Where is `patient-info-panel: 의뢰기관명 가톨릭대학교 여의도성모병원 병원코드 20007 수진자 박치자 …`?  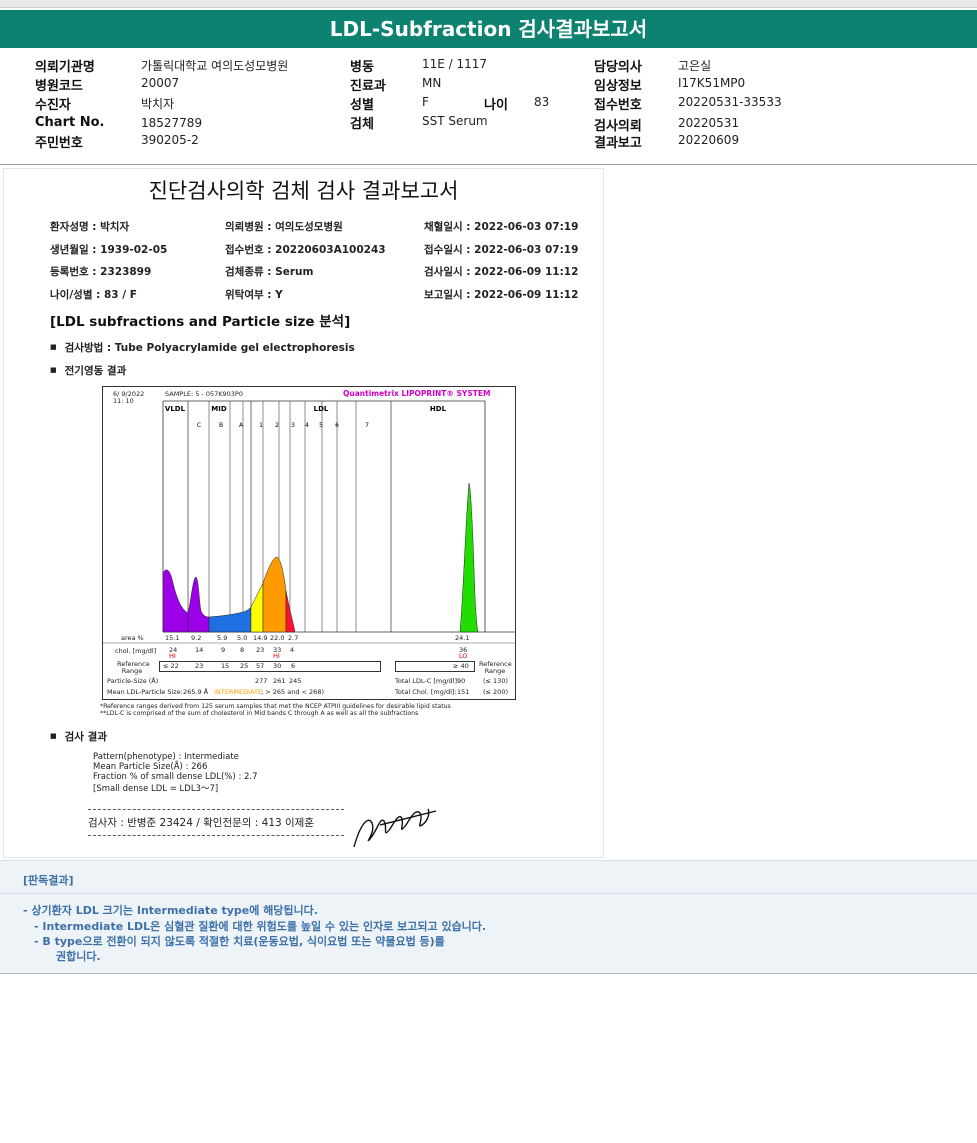
patient-info-panel: 의뢰기관명 가톨릭대학교 여의도성모병원 병원코드 20007 수진자 박치자 … is located at coordinates (488, 108).